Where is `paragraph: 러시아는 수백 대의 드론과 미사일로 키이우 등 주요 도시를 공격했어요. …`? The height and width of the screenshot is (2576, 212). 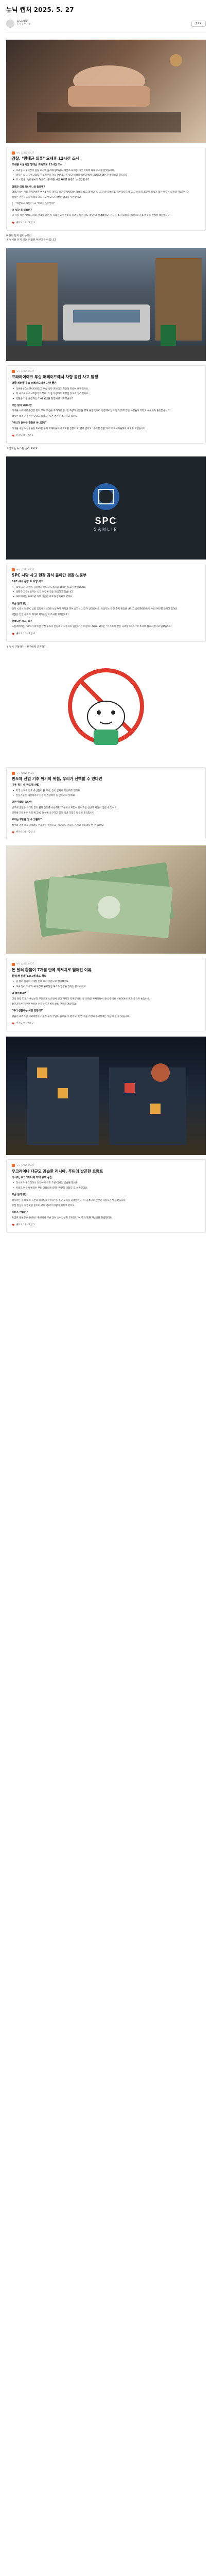
paragraph: 러시아는 수백 대의 드론과 미사일로 키이우 등 주요 도시를 공격했어요. … is located at coordinates (69, 1200).